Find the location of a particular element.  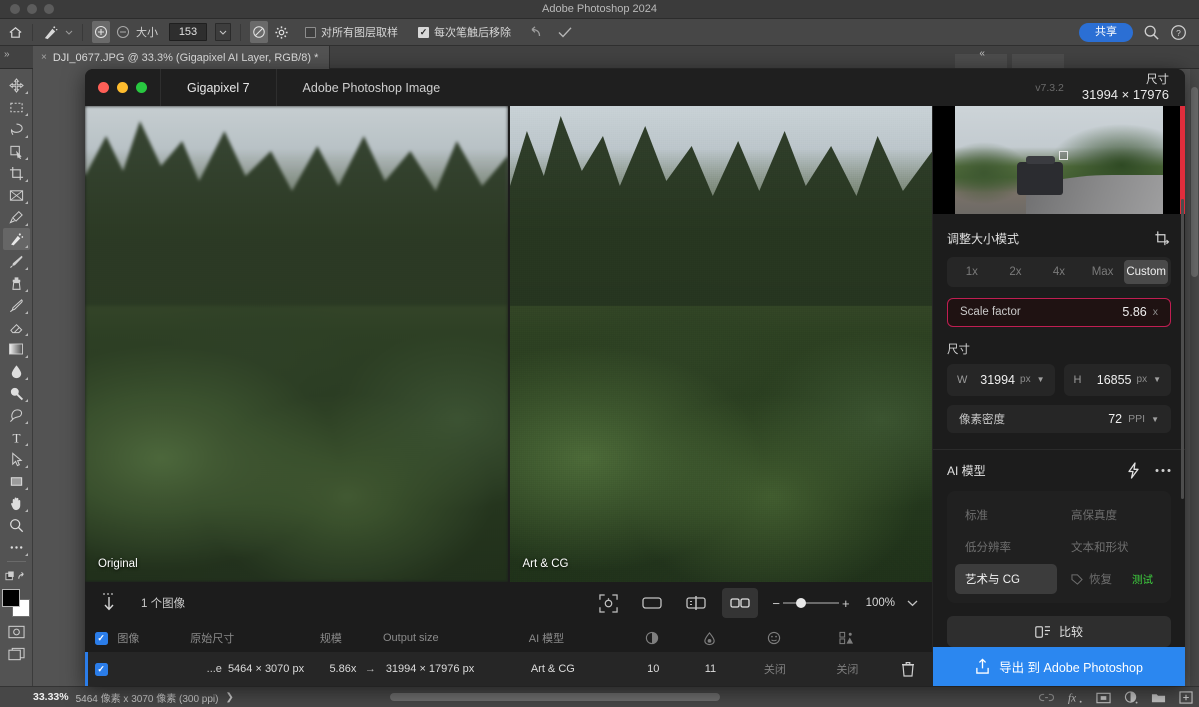

preset-custom: Custom is located at coordinates (1146, 272).